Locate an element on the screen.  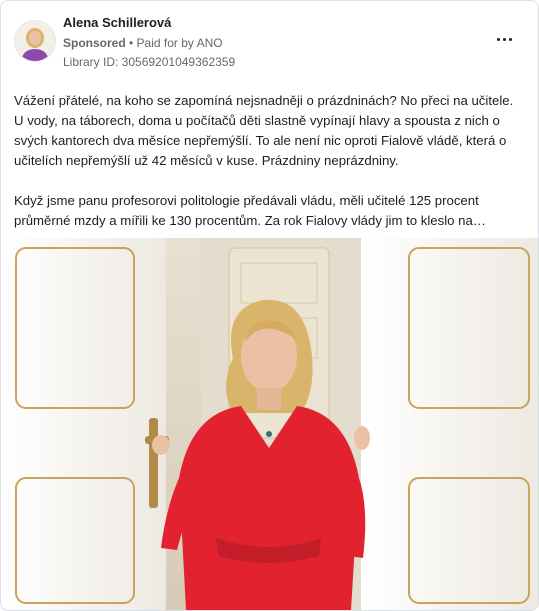
paid-for-label: Paid for by ANO is located at coordinates (179, 43).